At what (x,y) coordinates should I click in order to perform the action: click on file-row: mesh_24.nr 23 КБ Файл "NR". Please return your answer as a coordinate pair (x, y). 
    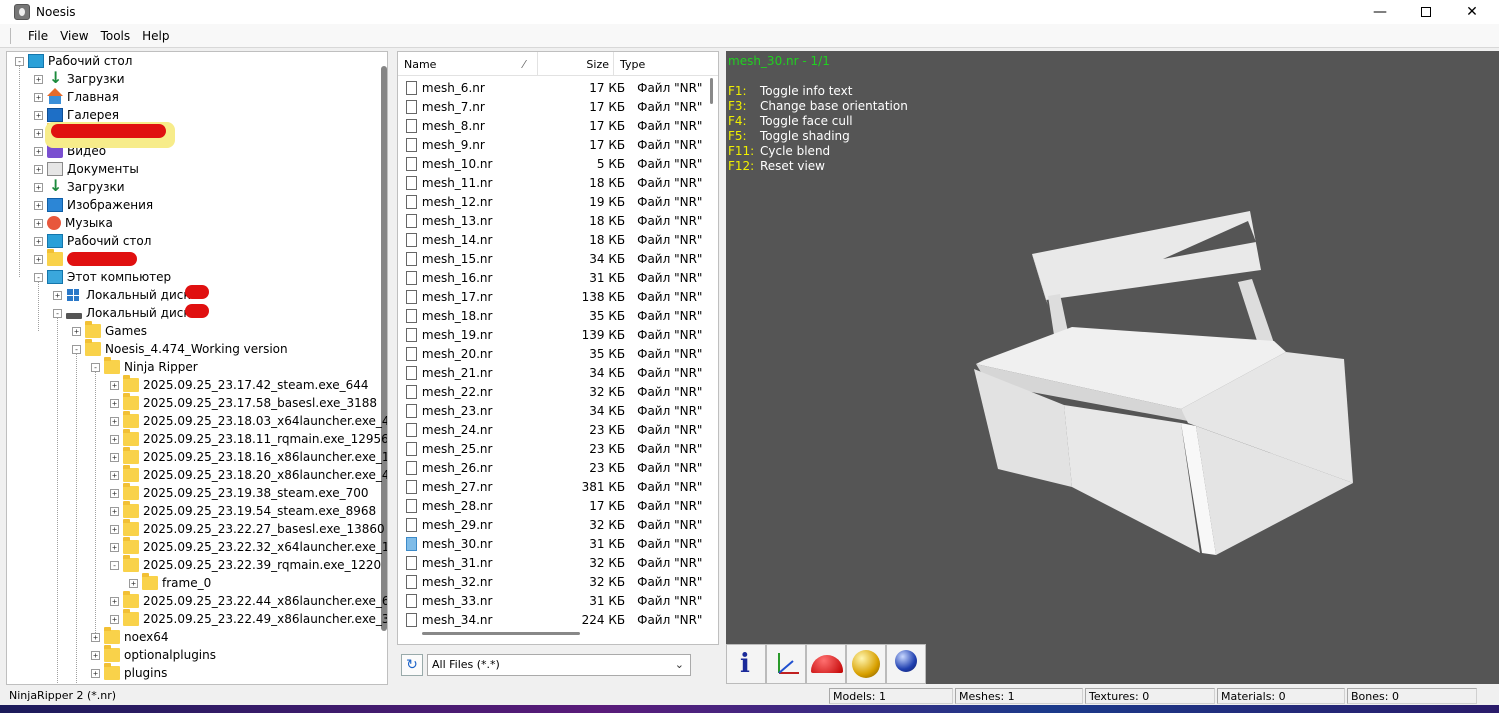
    Looking at the image, I should click on (558, 429).